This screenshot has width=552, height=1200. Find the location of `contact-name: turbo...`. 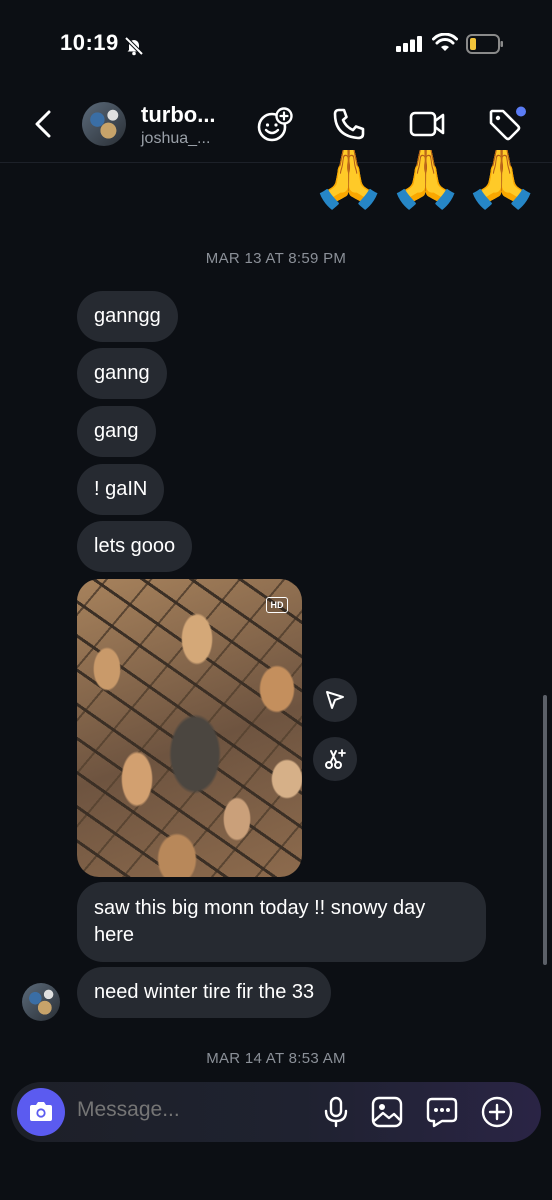

contact-name: turbo... is located at coordinates (178, 115).